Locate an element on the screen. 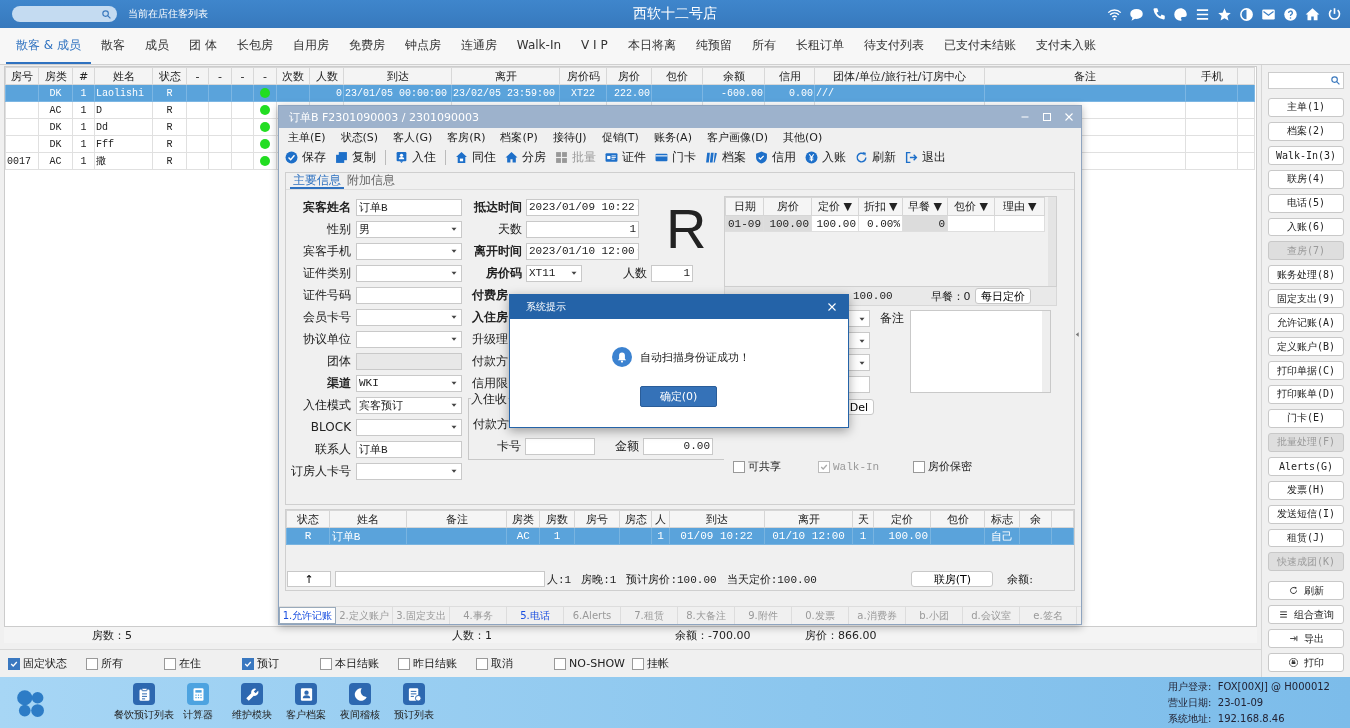 The height and width of the screenshot is (728, 1350). dock-app: 维护模块 is located at coordinates (252, 702).